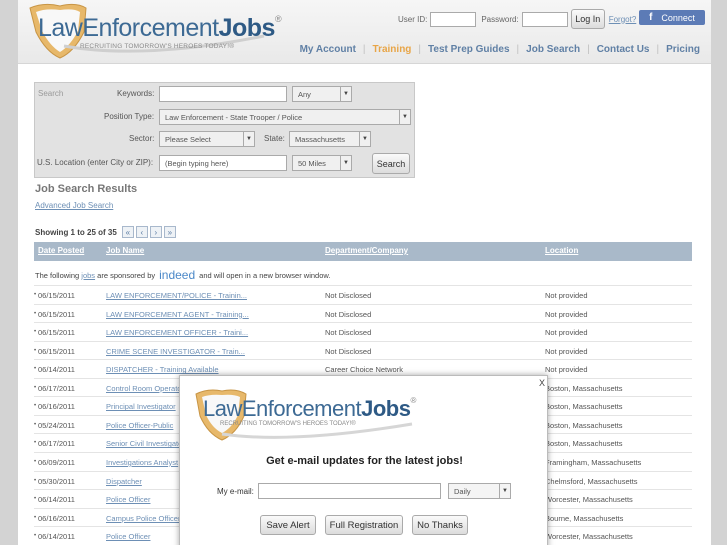  What do you see at coordinates (542, 383) in the screenshot?
I see `close-icon: X` at bounding box center [542, 383].